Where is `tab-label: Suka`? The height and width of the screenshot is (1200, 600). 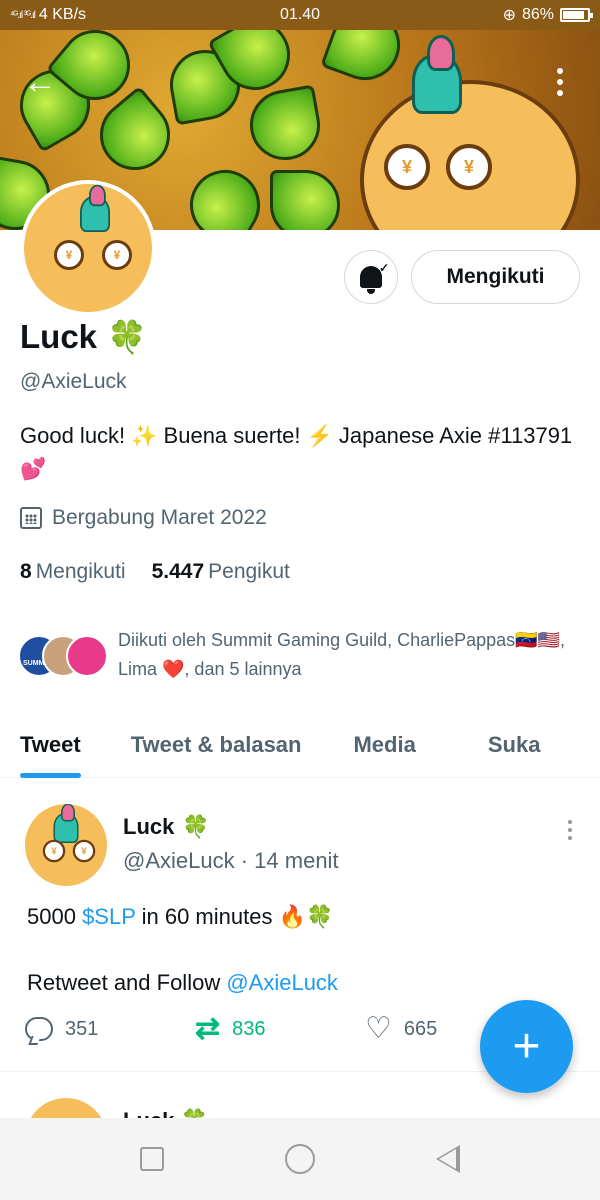
tab-label: Suka is located at coordinates (514, 744).